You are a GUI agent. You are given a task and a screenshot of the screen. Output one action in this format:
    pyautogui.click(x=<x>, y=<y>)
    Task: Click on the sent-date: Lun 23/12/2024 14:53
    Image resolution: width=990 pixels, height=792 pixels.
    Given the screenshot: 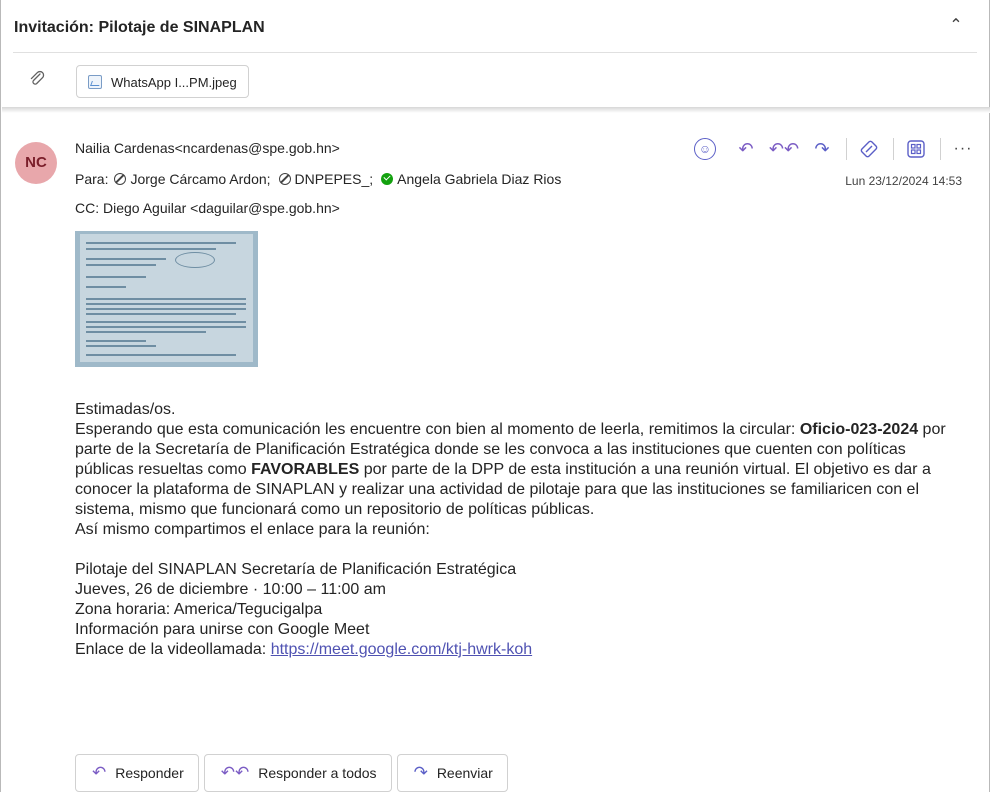 What is the action you would take?
    pyautogui.click(x=903, y=181)
    